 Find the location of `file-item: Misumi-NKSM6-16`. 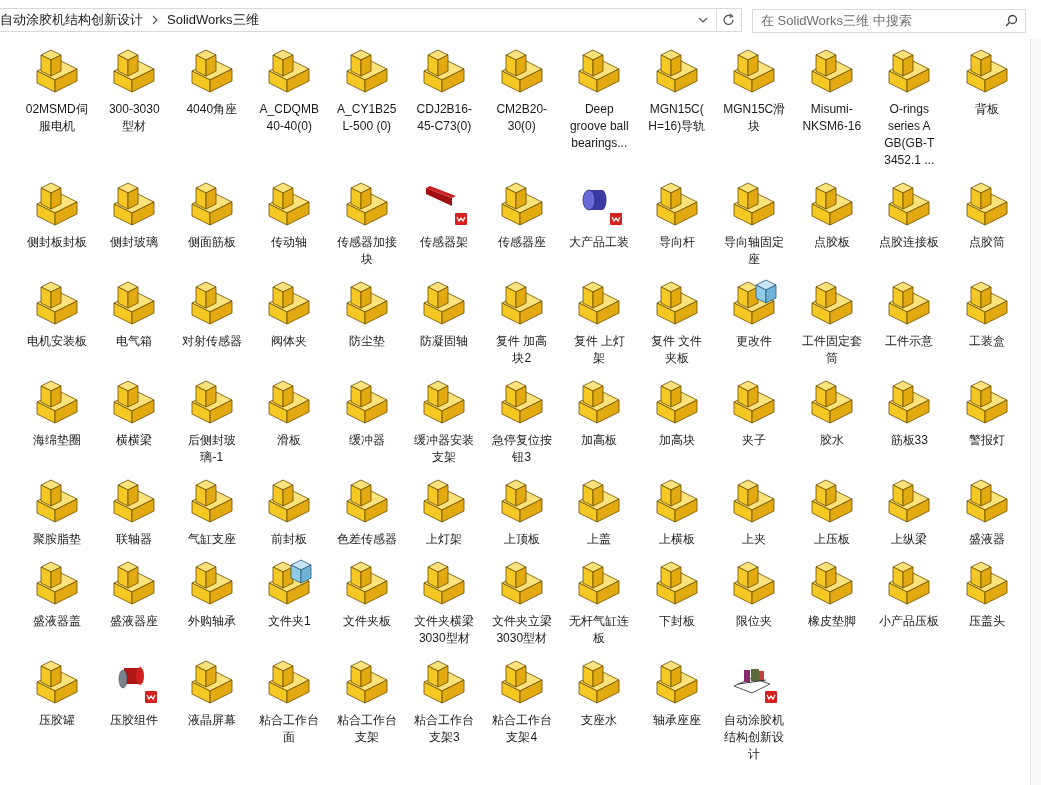

file-item: Misumi-NKSM6-16 is located at coordinates (832, 110).